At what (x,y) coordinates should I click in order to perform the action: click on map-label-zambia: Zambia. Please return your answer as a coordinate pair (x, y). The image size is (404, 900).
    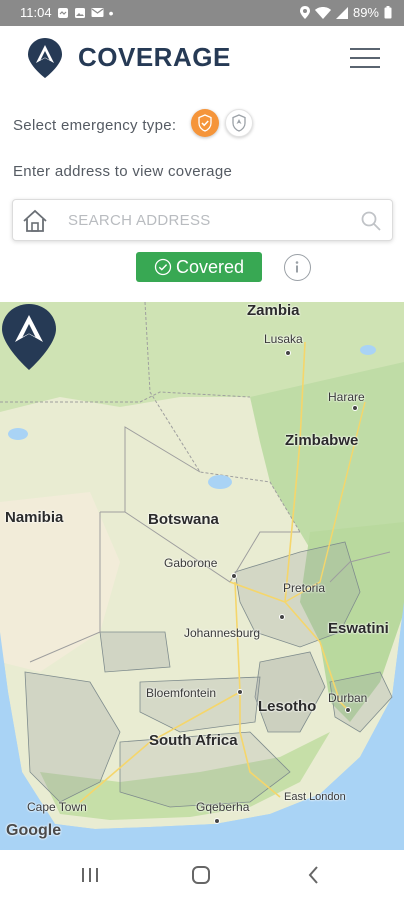
    Looking at the image, I should click on (273, 310).